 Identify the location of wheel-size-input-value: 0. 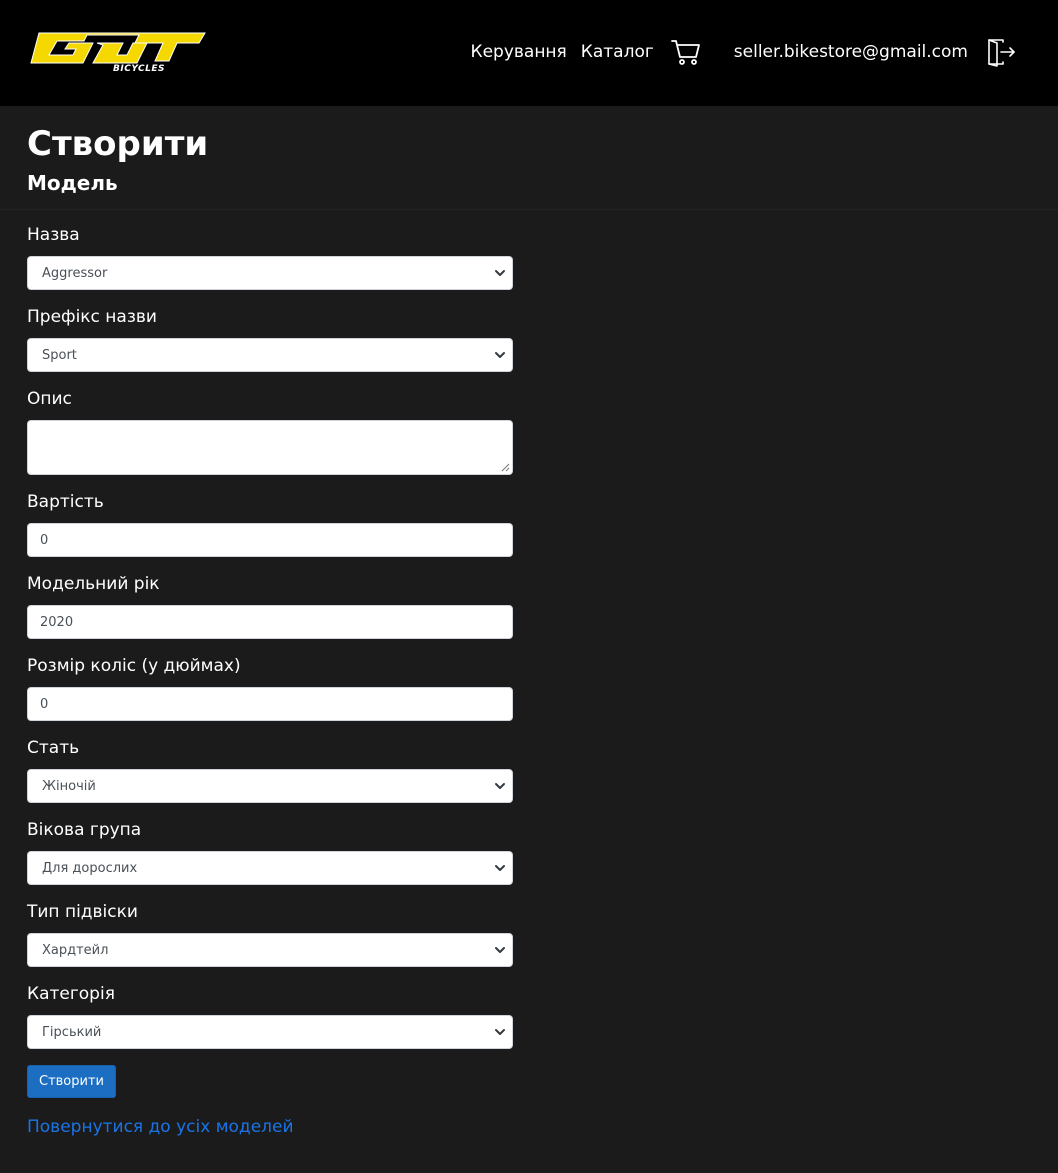
(44, 704).